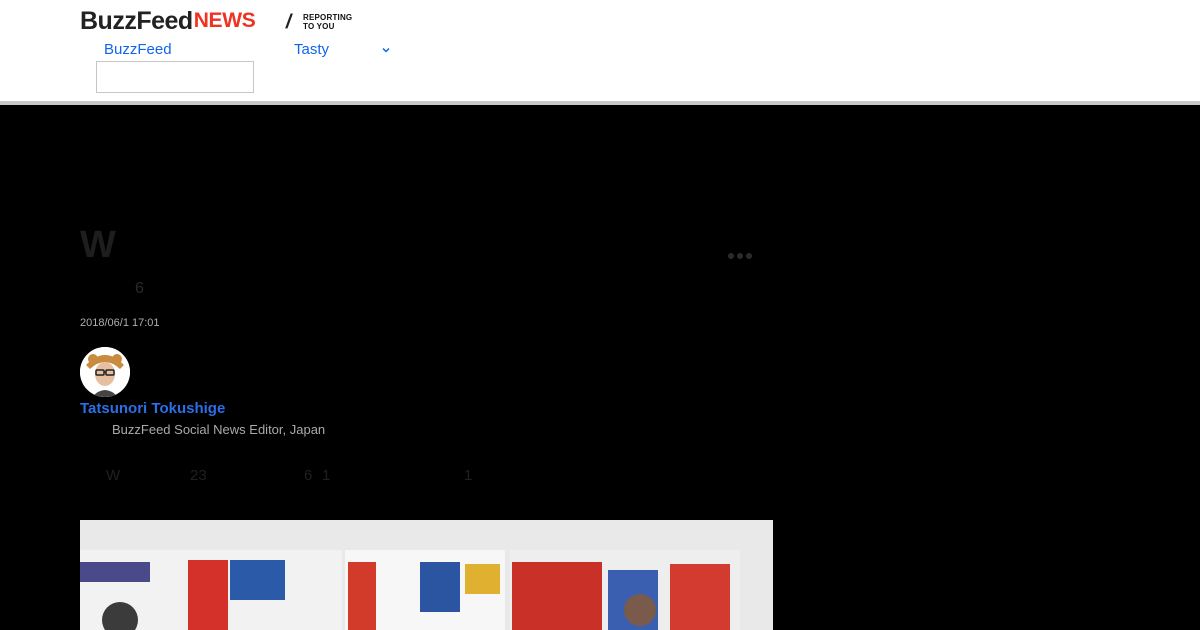 The width and height of the screenshot is (1200, 630). Describe the element at coordinates (98, 245) in the screenshot. I see `article-title: W` at that location.